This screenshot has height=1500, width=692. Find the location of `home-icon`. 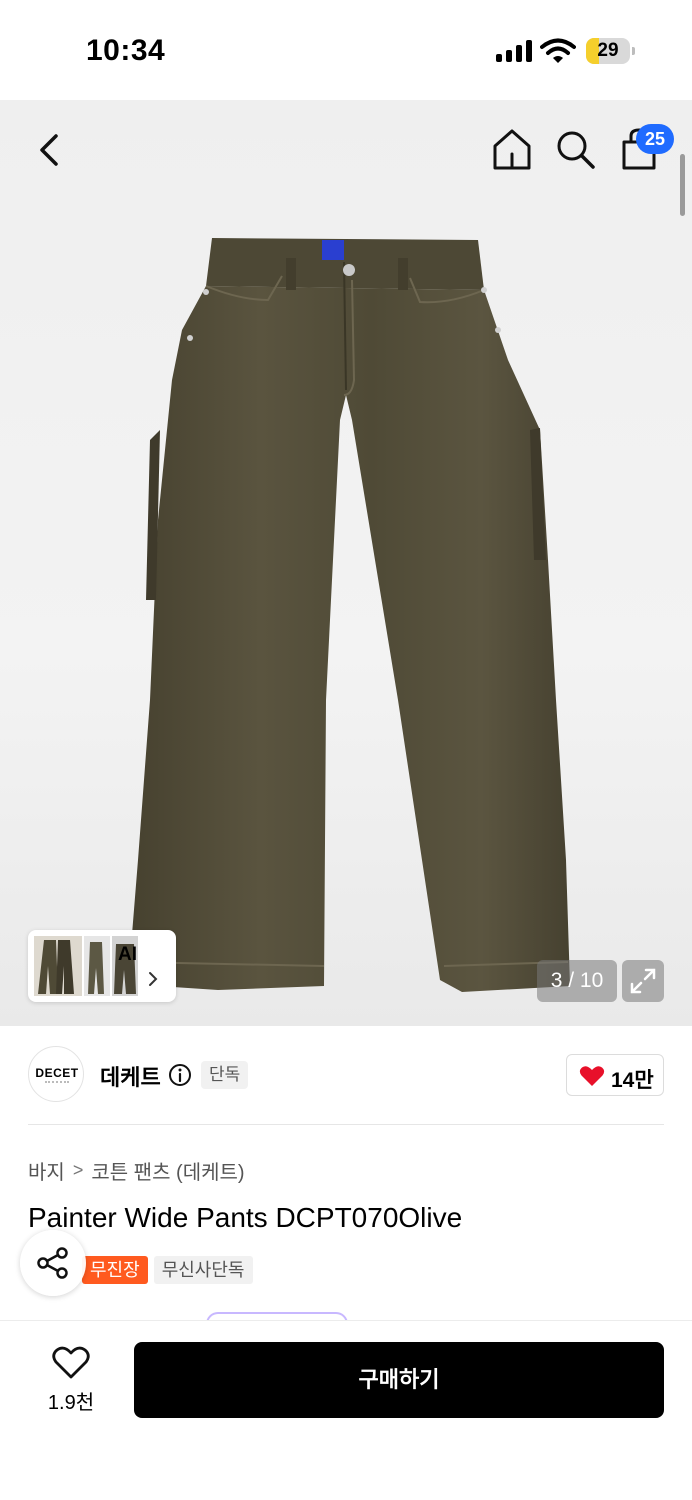

home-icon is located at coordinates (512, 149).